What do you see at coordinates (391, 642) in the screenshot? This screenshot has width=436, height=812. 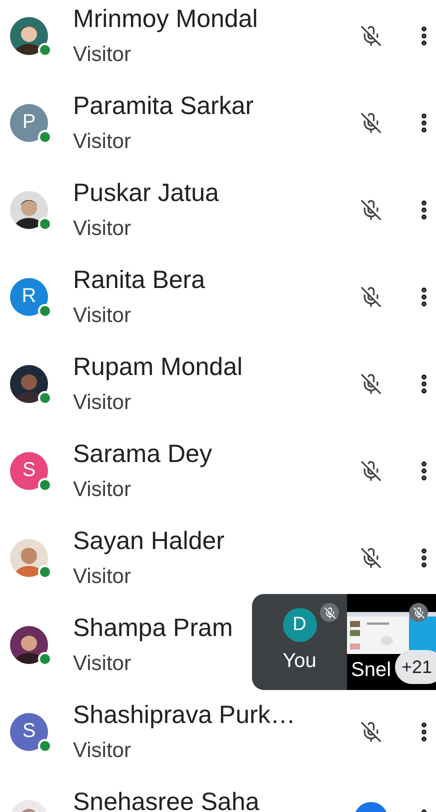 I see `presentation-tile: Snel +21` at bounding box center [391, 642].